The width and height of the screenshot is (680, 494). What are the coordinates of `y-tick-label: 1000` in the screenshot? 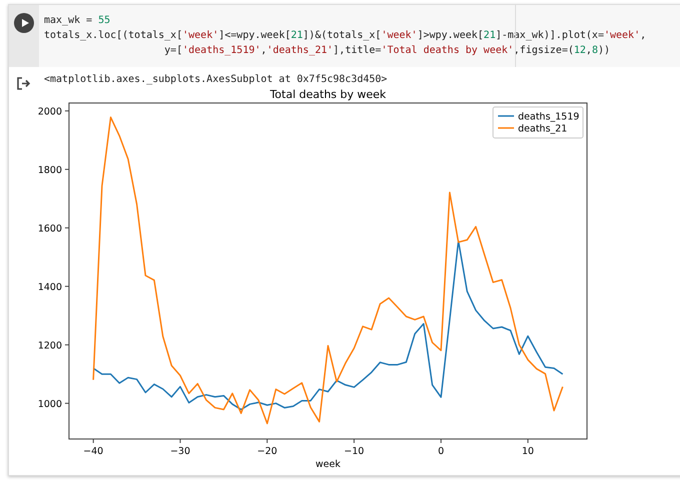 It's located at (50, 404).